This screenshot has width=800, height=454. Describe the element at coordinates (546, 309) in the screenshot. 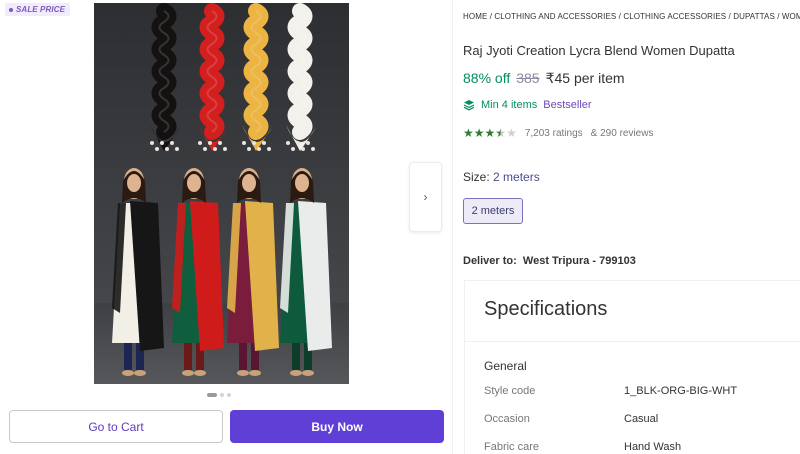

I see `specifications-title: Specifications` at that location.